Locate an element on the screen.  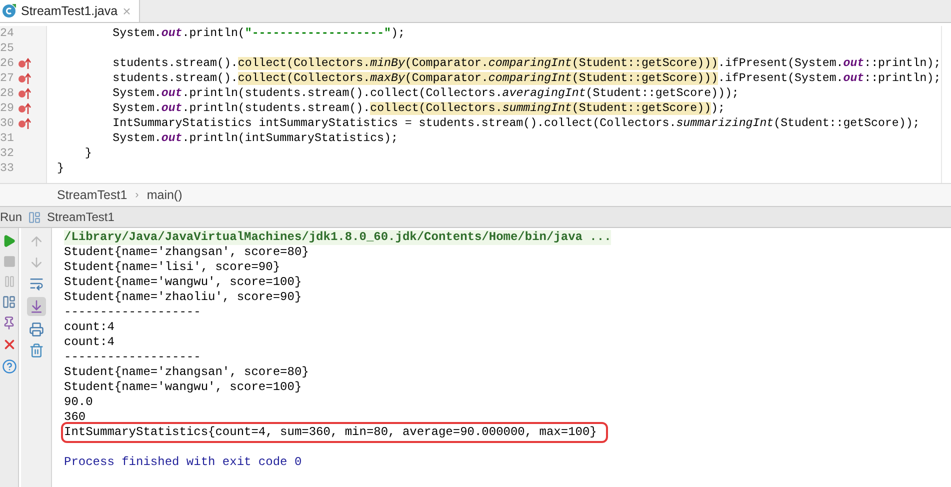
trash-icon is located at coordinates (36, 350).